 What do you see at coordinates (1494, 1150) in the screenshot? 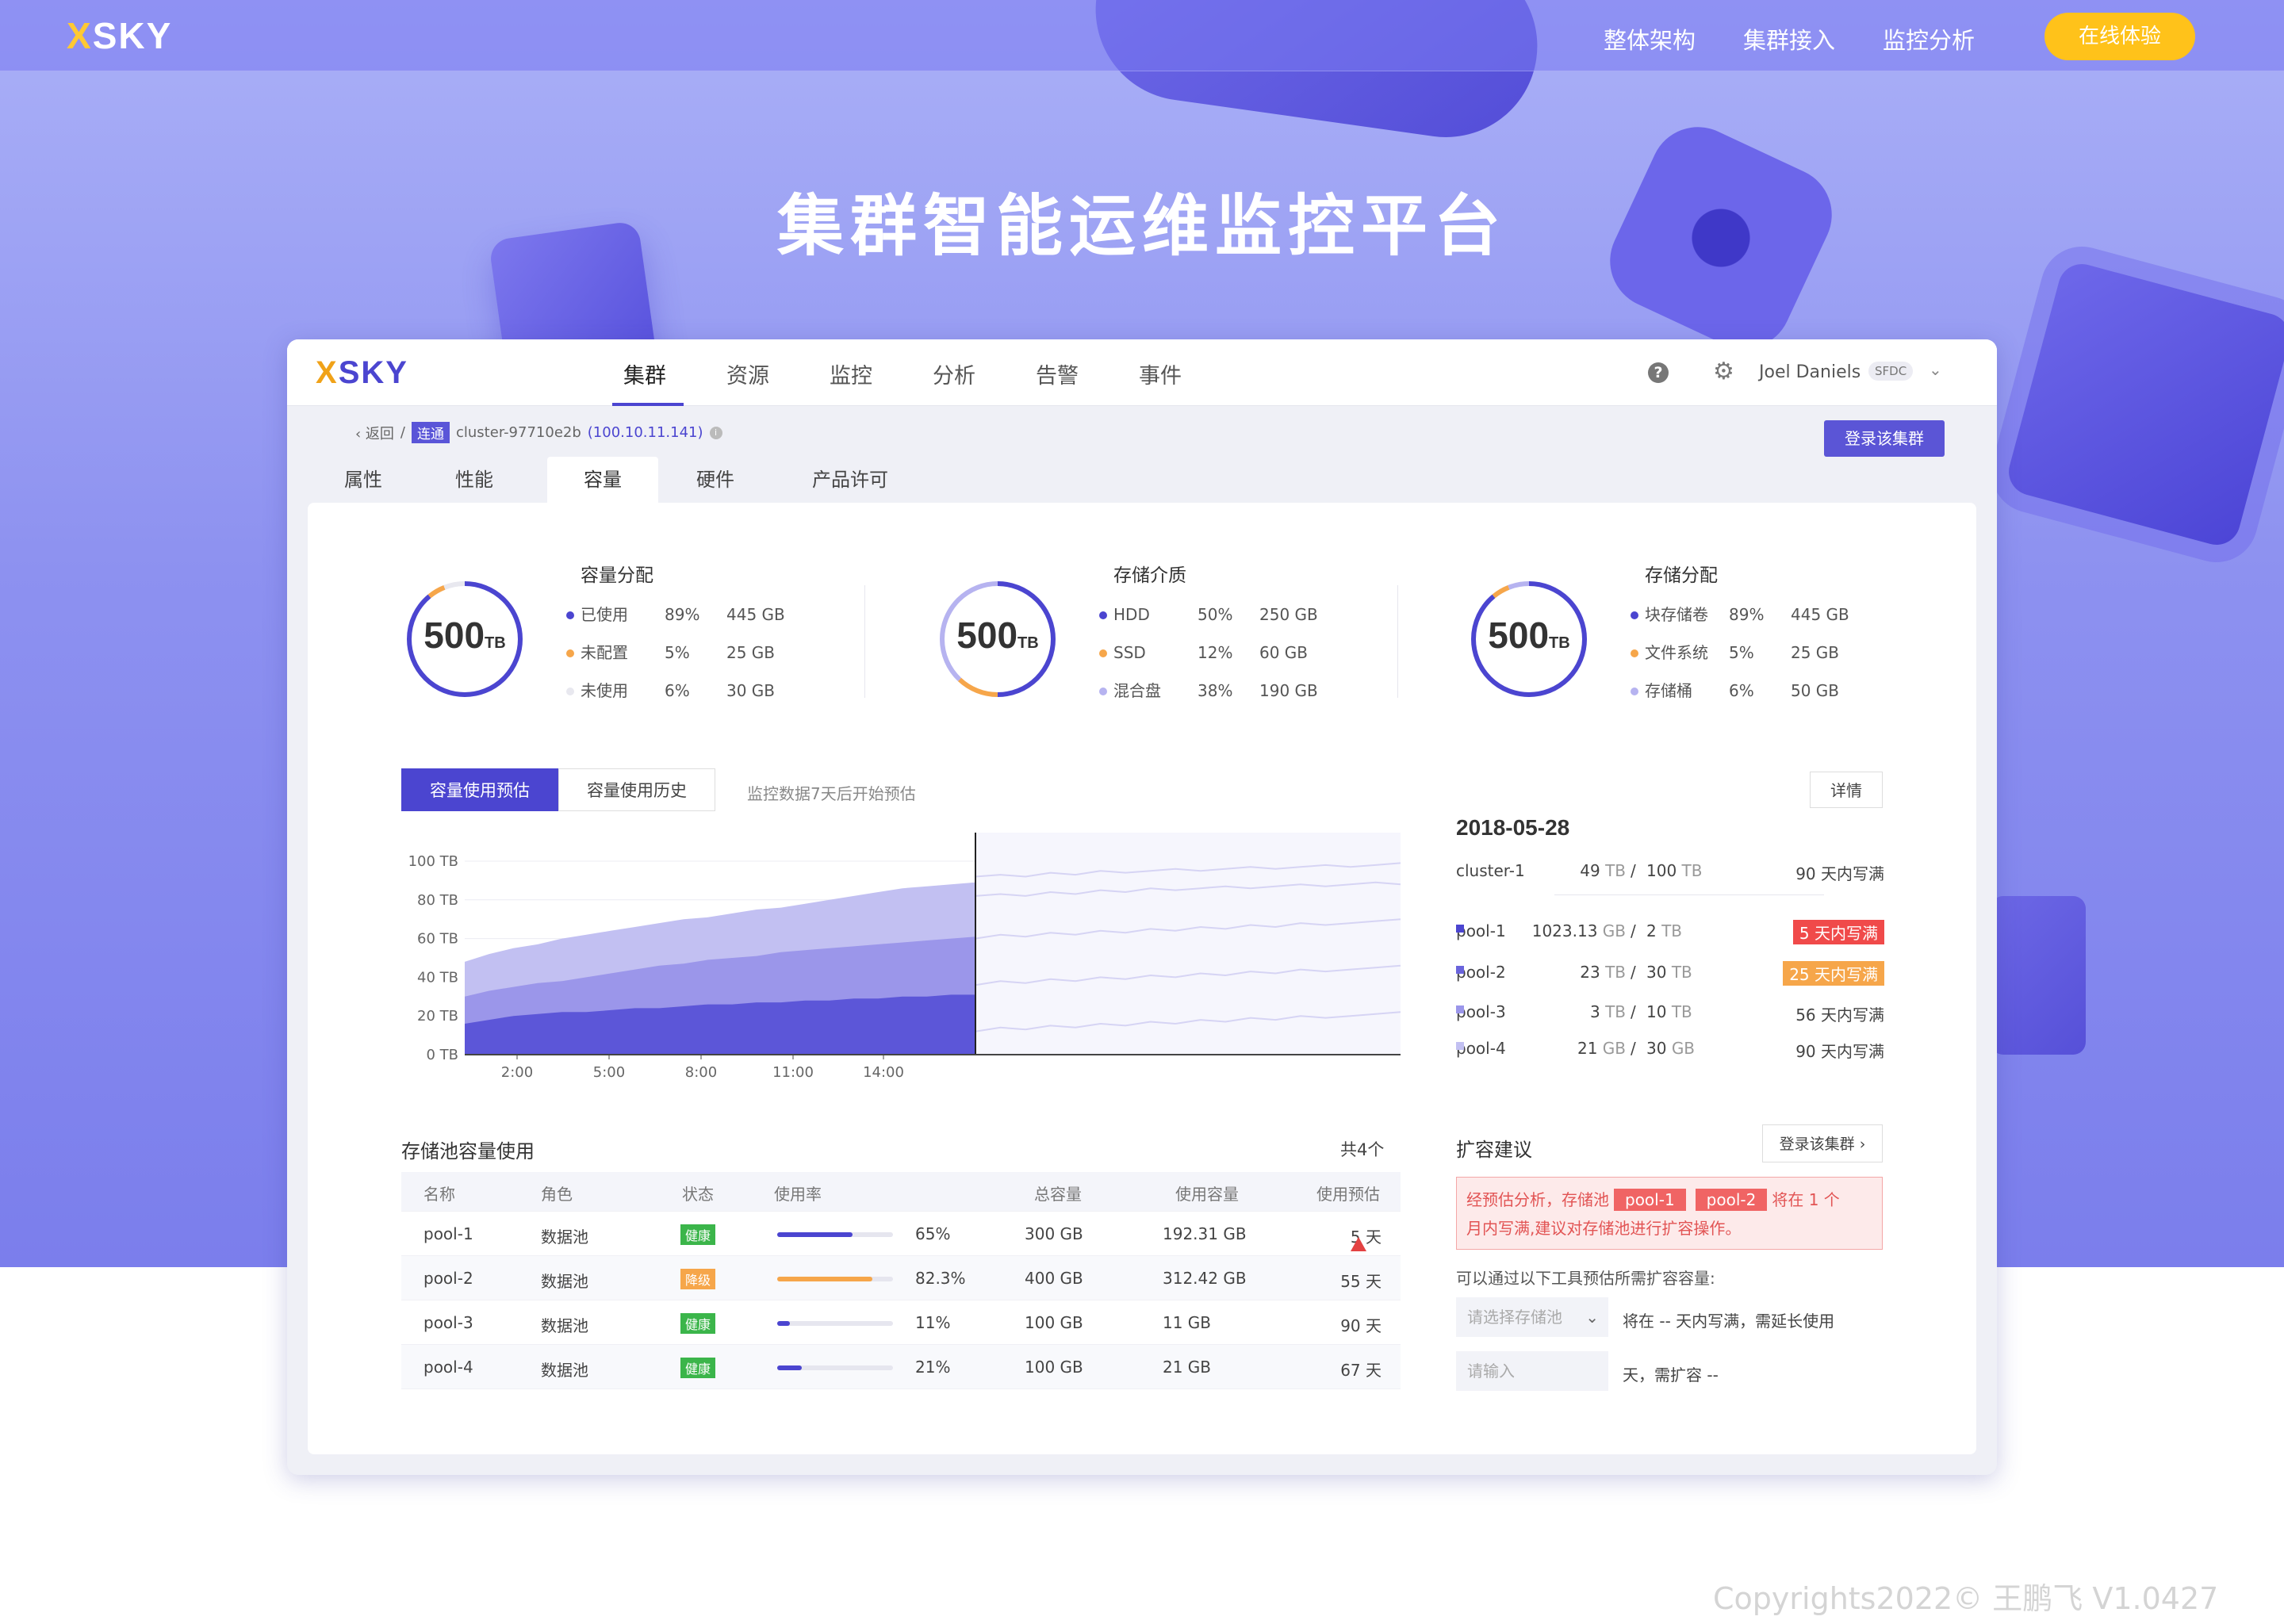
I see `expansion-suggestion-title: 扩容建议` at bounding box center [1494, 1150].